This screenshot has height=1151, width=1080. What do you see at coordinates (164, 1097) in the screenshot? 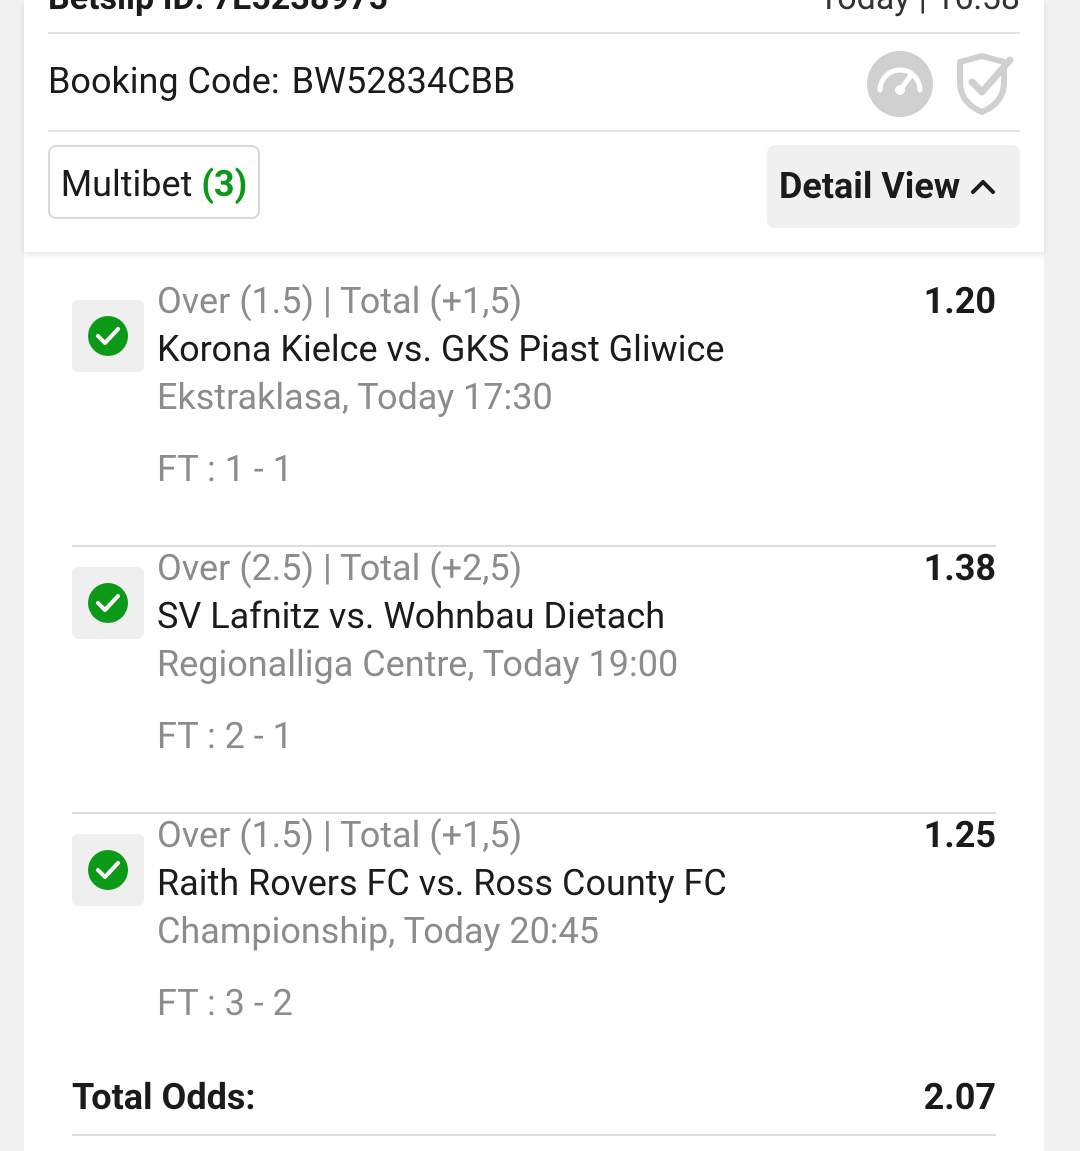
I see `total-odds-label: Total Odds:` at bounding box center [164, 1097].